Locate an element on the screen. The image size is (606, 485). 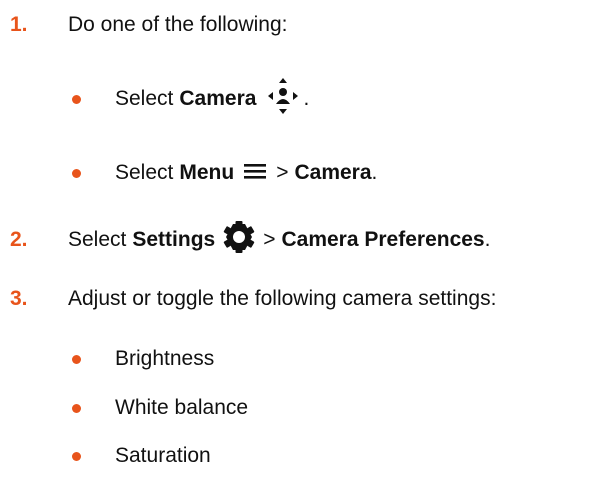
step-1: 1. Do one of the following: is located at coordinates (303, 25).